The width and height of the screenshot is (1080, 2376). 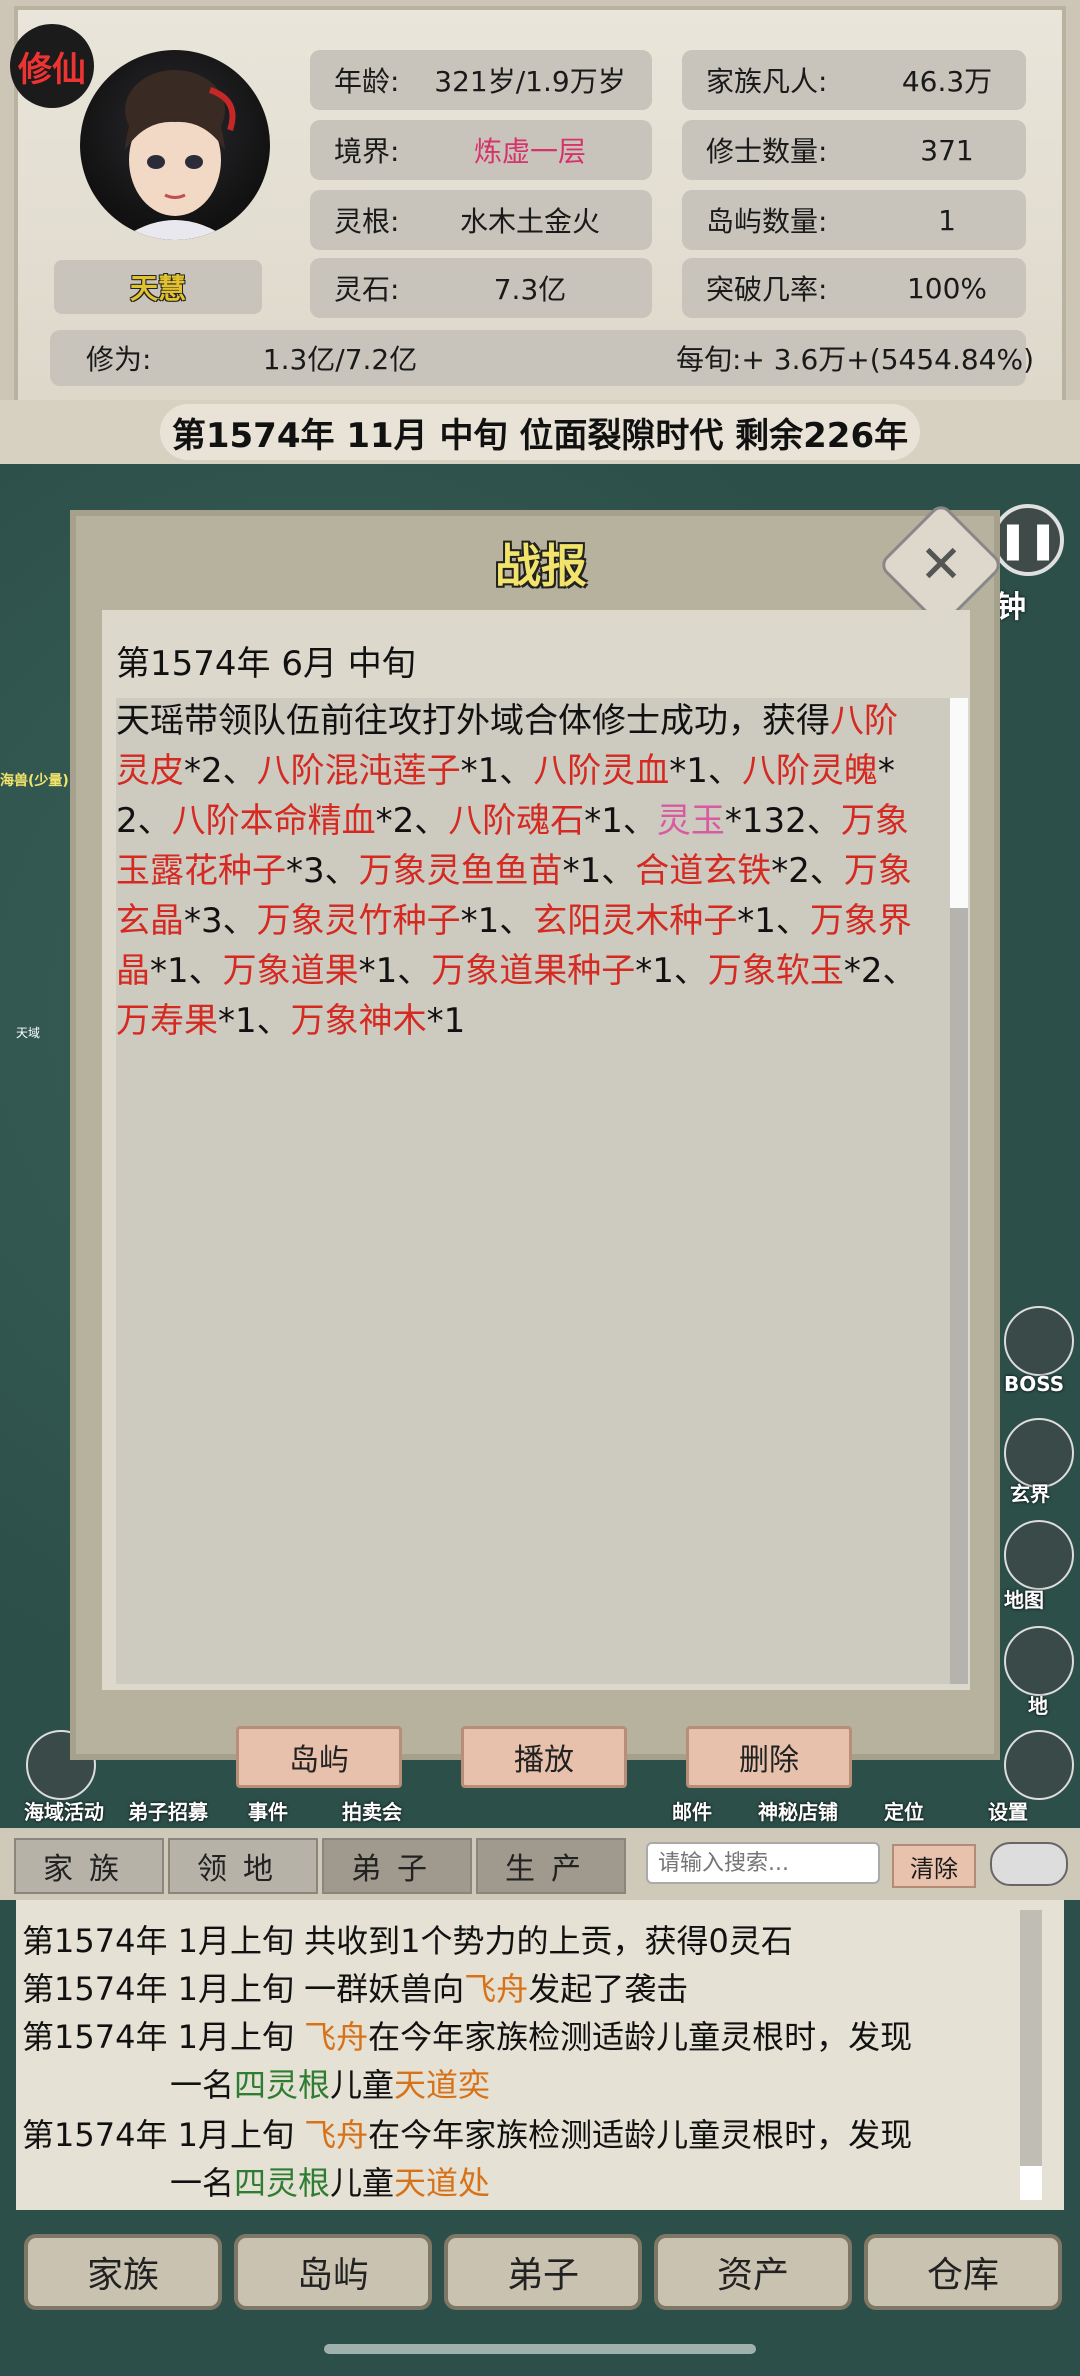 I want to click on tab-family: 家族, so click(x=89, y=1866).